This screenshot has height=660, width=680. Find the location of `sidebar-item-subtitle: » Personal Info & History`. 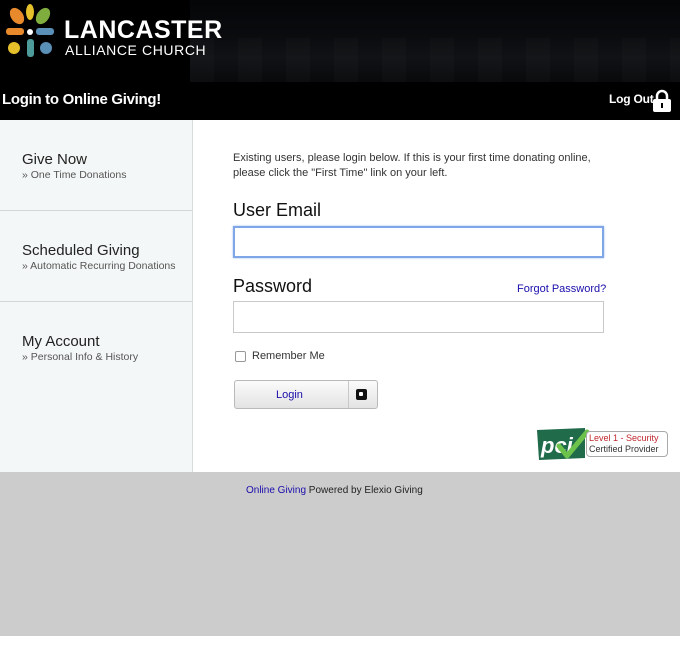

sidebar-item-subtitle: » Personal Info & History is located at coordinates (80, 357).